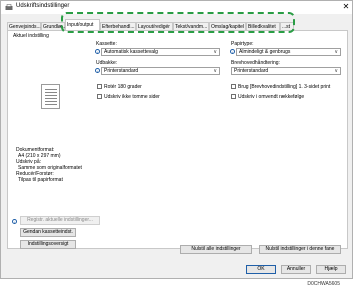 Image resolution: width=353 pixels, height=289 pixels. I want to click on reset-all-button: Nulstil alle indstillinger, so click(216, 249).